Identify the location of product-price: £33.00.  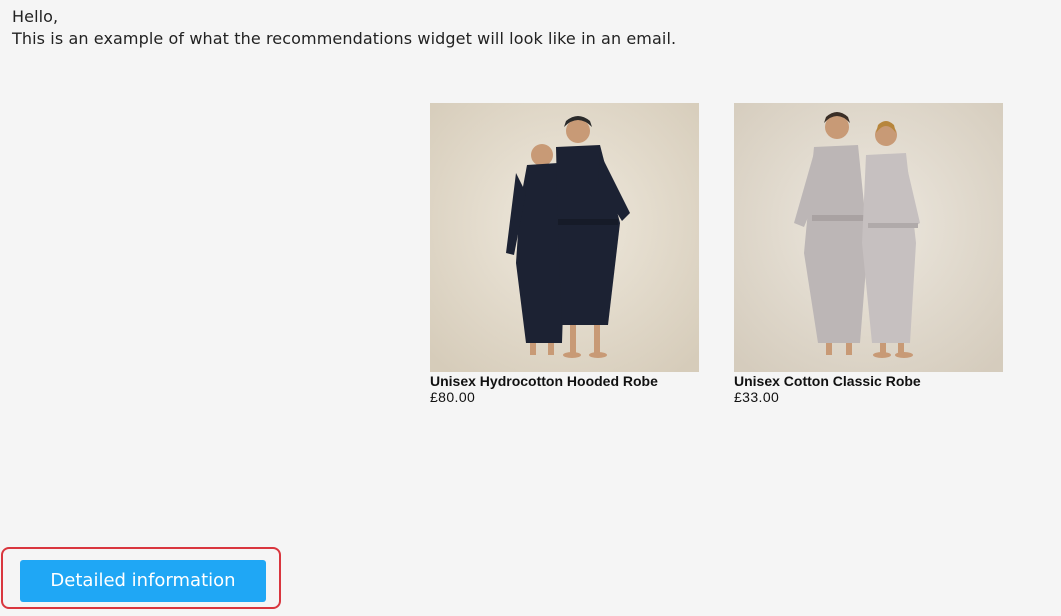
(757, 397).